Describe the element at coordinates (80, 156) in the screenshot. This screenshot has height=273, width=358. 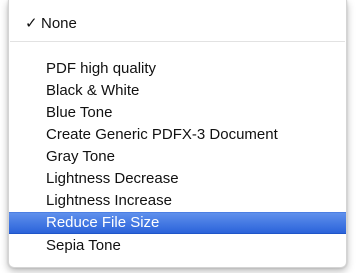
I see `menu-item-label: Gray Tone` at that location.